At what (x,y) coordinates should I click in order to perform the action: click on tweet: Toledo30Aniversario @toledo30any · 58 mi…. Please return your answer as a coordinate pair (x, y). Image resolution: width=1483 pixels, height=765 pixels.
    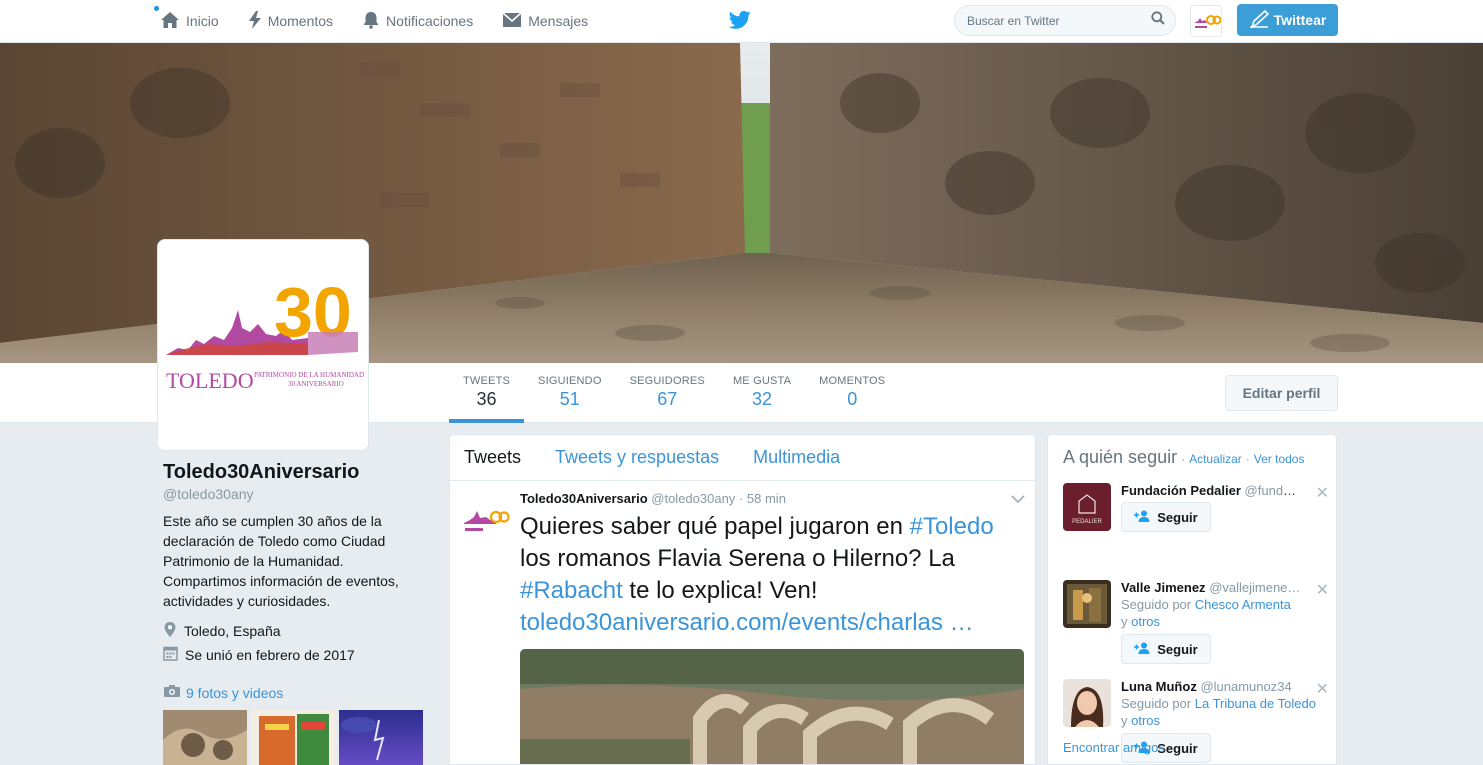
    Looking at the image, I should click on (742, 622).